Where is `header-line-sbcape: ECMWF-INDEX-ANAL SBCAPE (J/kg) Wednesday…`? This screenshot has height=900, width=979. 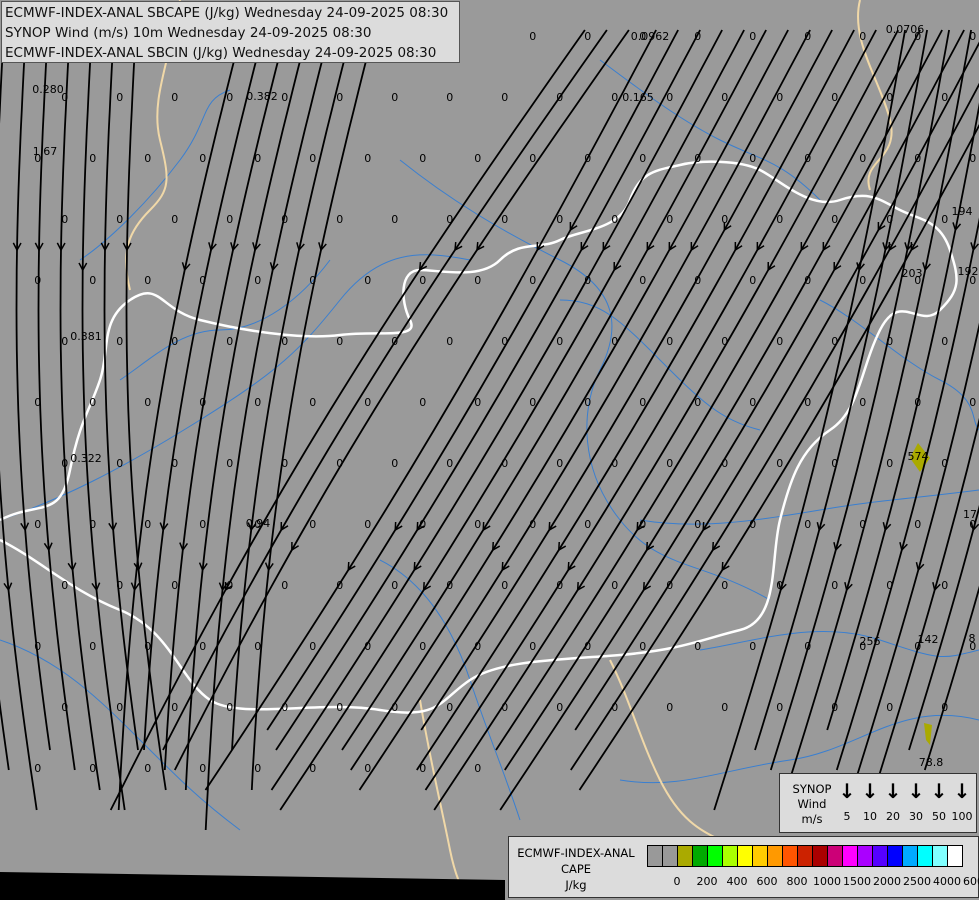 header-line-sbcape: ECMWF-INDEX-ANAL SBCAPE (J/kg) Wednesday… is located at coordinates (227, 13).